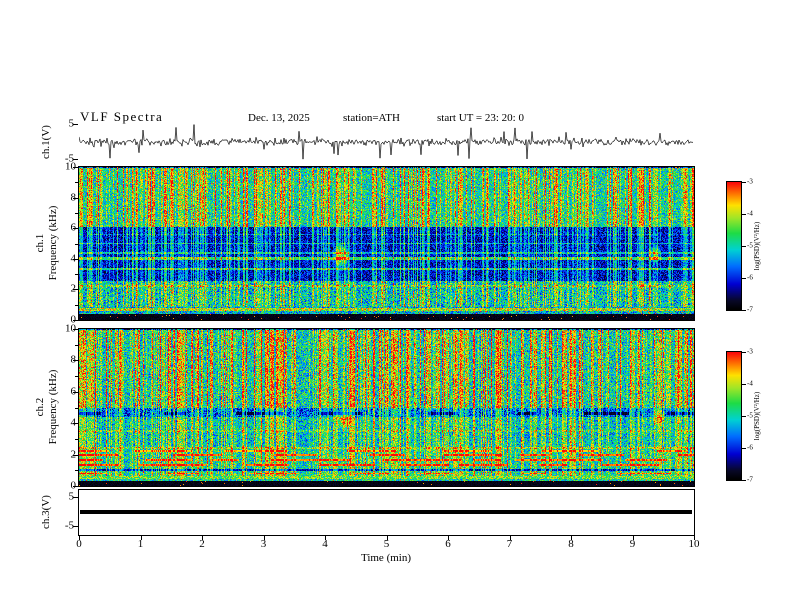  Describe the element at coordinates (71, 496) in the screenshot. I see `ch3-wave-ytick-top: 5` at that location.